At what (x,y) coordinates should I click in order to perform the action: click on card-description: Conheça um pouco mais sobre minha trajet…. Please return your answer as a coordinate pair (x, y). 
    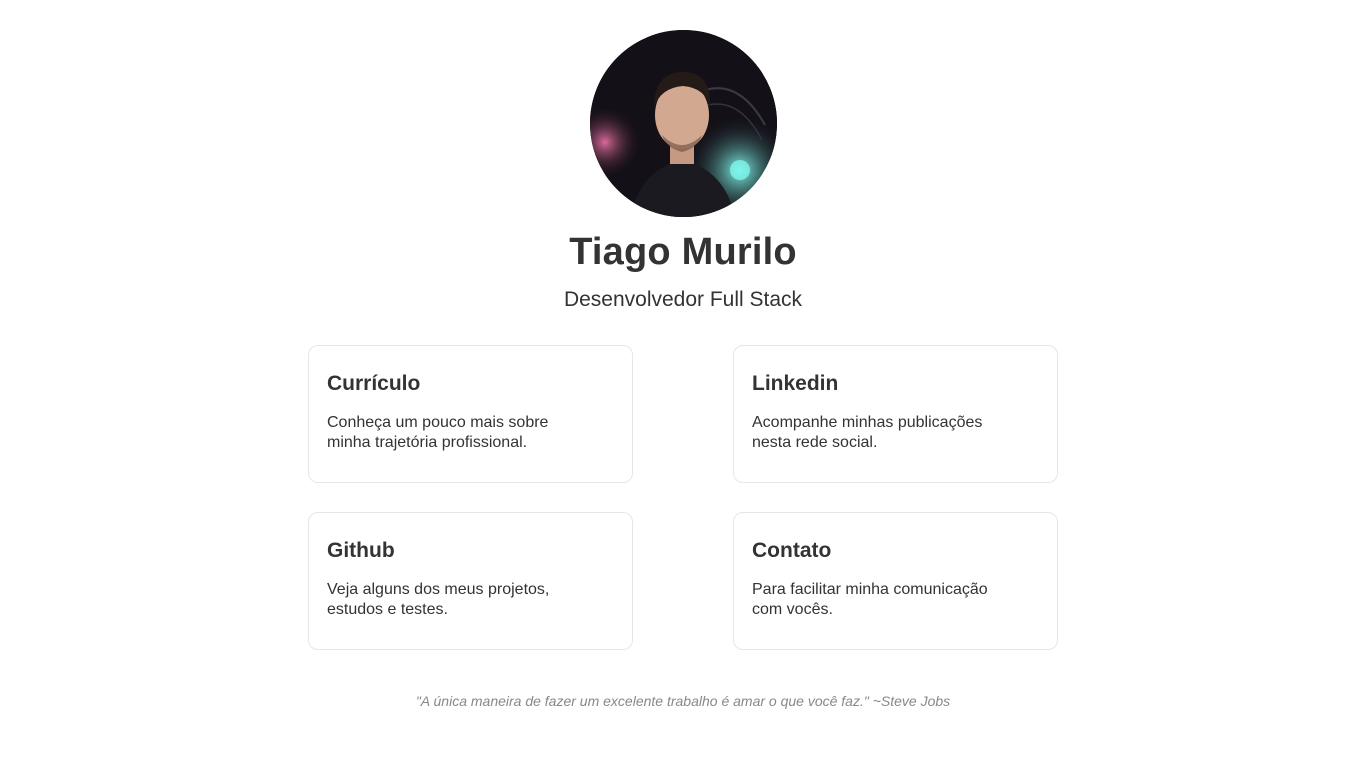
    Looking at the image, I should click on (438, 432).